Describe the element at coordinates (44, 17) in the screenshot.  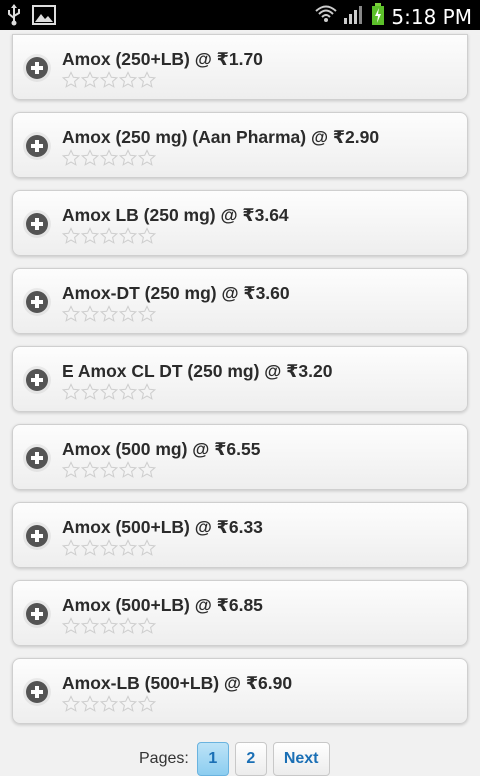
I see `image-icon` at that location.